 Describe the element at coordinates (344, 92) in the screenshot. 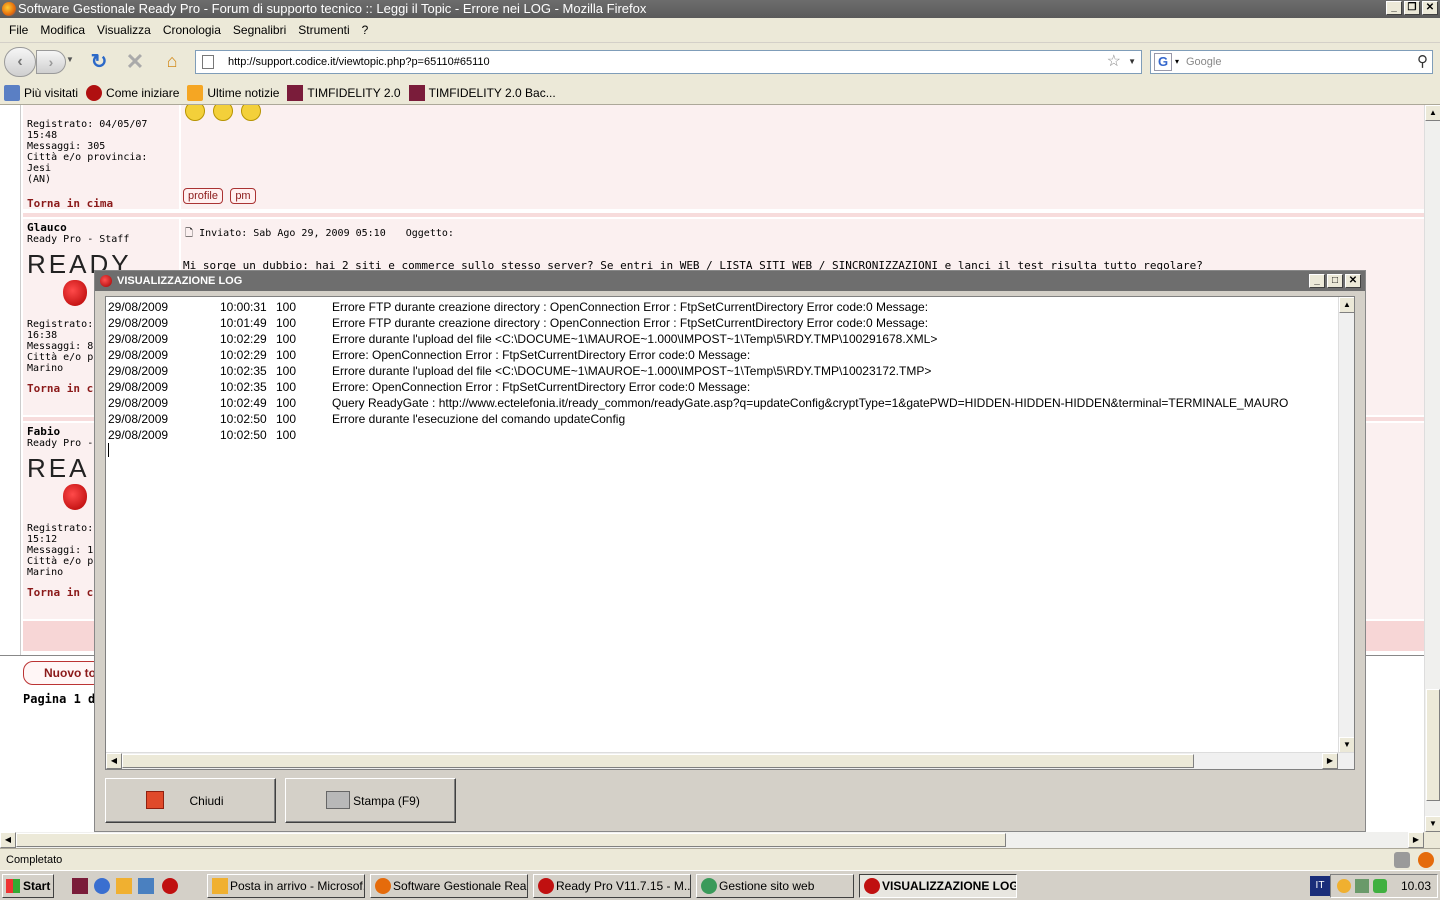

I see `bookmark-timfidelity: TIMFIDELITY 2.0` at that location.